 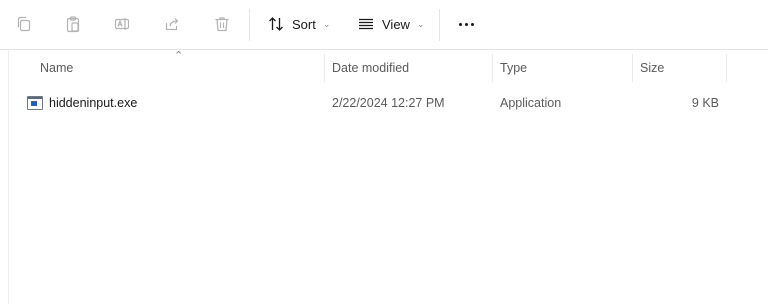 I want to click on more-options-button, so click(x=466, y=24).